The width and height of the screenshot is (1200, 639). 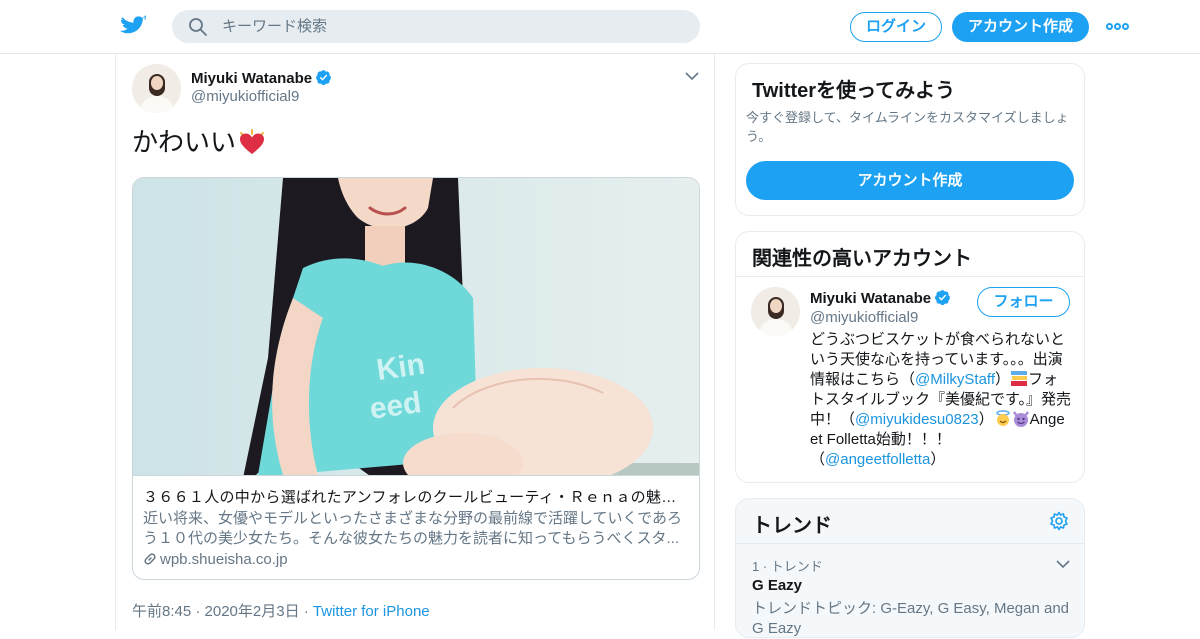 What do you see at coordinates (261, 78) in the screenshot?
I see `author-name: Miyuki Watanabe` at bounding box center [261, 78].